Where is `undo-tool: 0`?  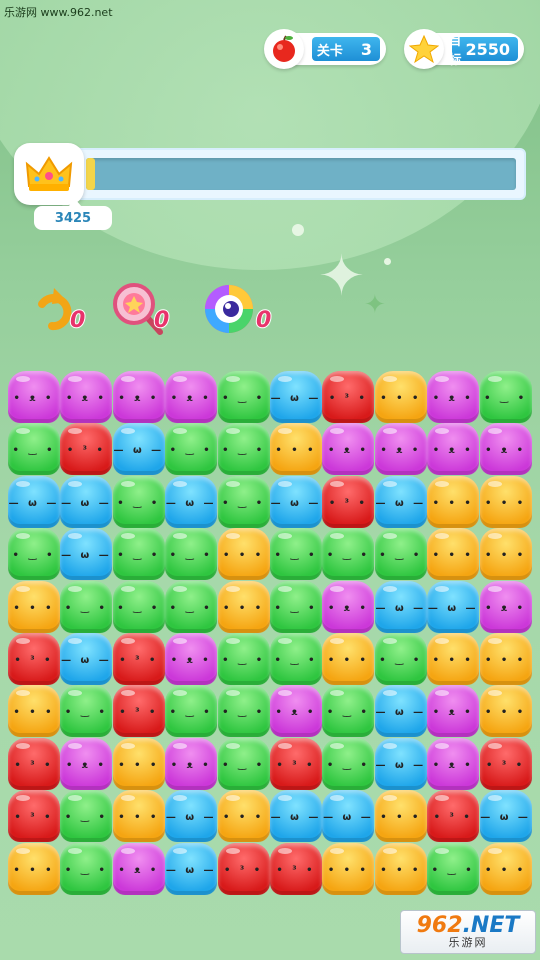
undo-tool: 0 is located at coordinates (63, 310).